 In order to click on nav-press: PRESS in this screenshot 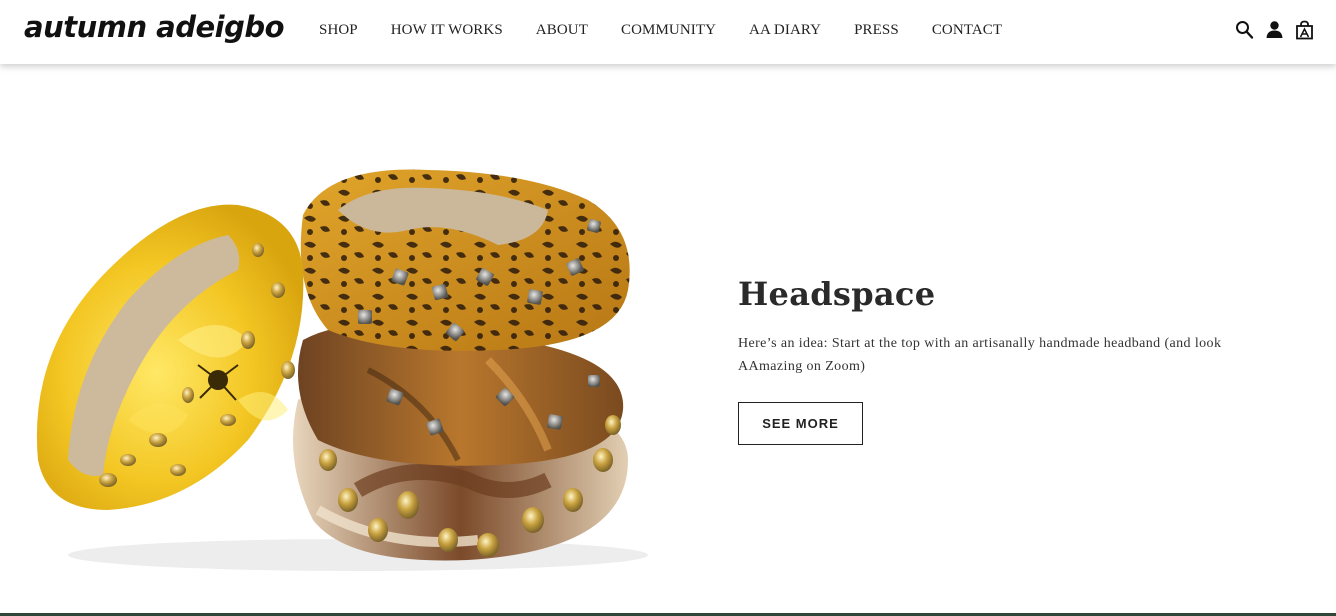, I will do `click(876, 30)`.